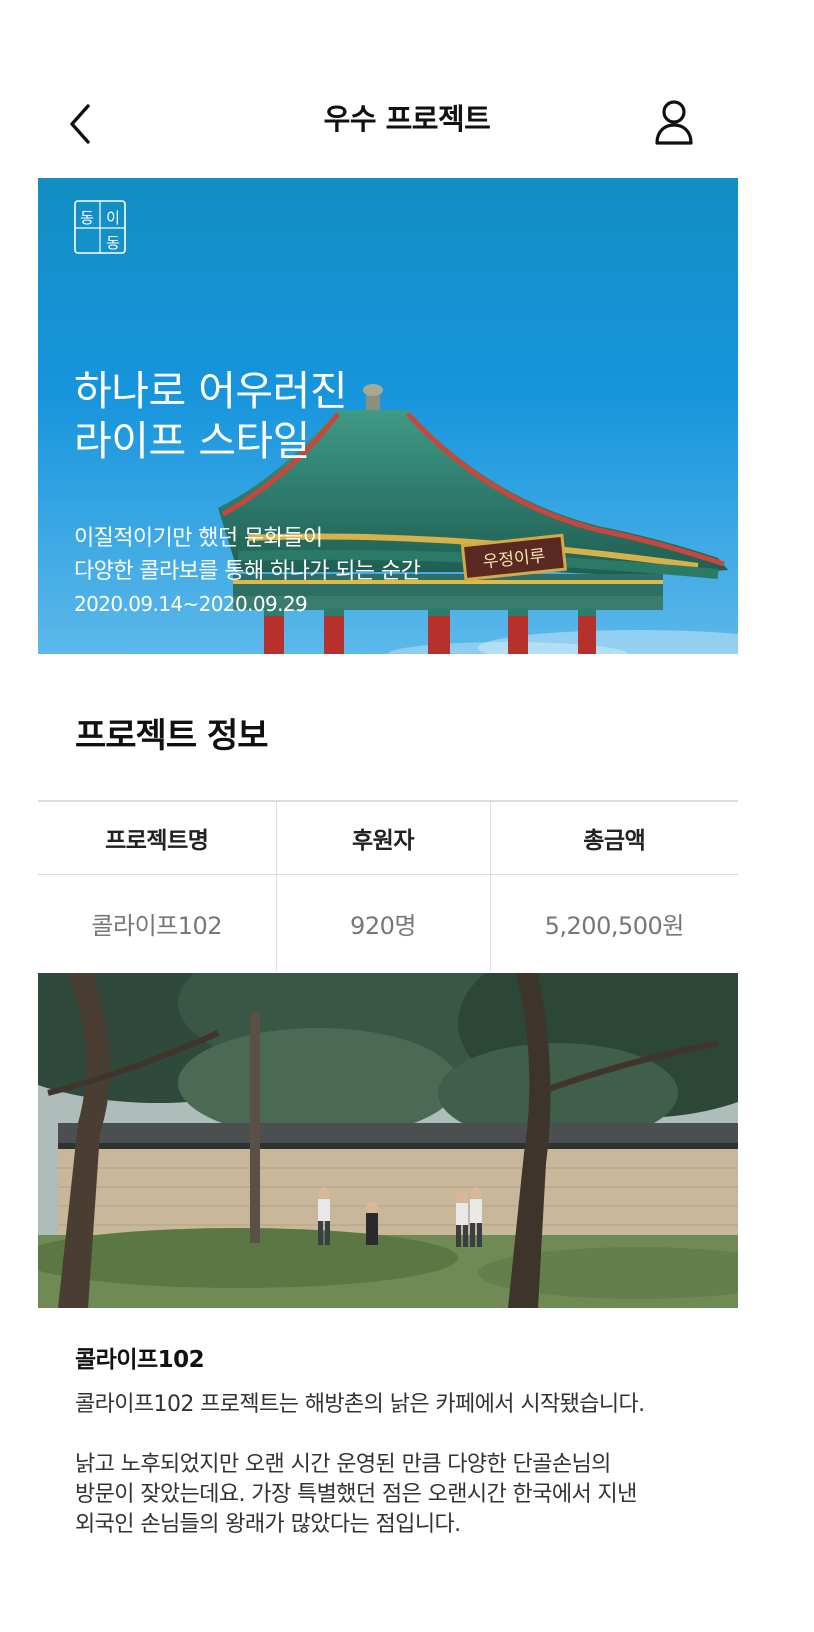 This screenshot has height=1632, width=814. Describe the element at coordinates (247, 555) in the screenshot. I see `hero-description: 이질적이기만 했던 문화들이 다양한 콜라보를 통해 하나가 되는 순간` at that location.